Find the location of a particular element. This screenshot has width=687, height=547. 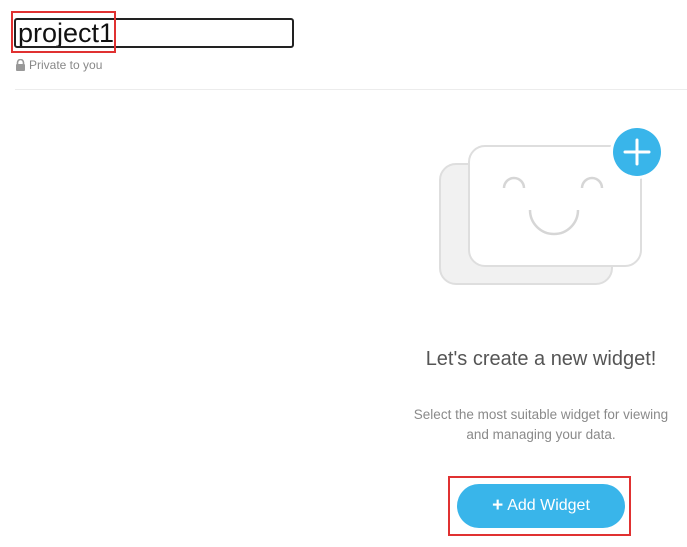

privacy-label: Private to you is located at coordinates (66, 65).